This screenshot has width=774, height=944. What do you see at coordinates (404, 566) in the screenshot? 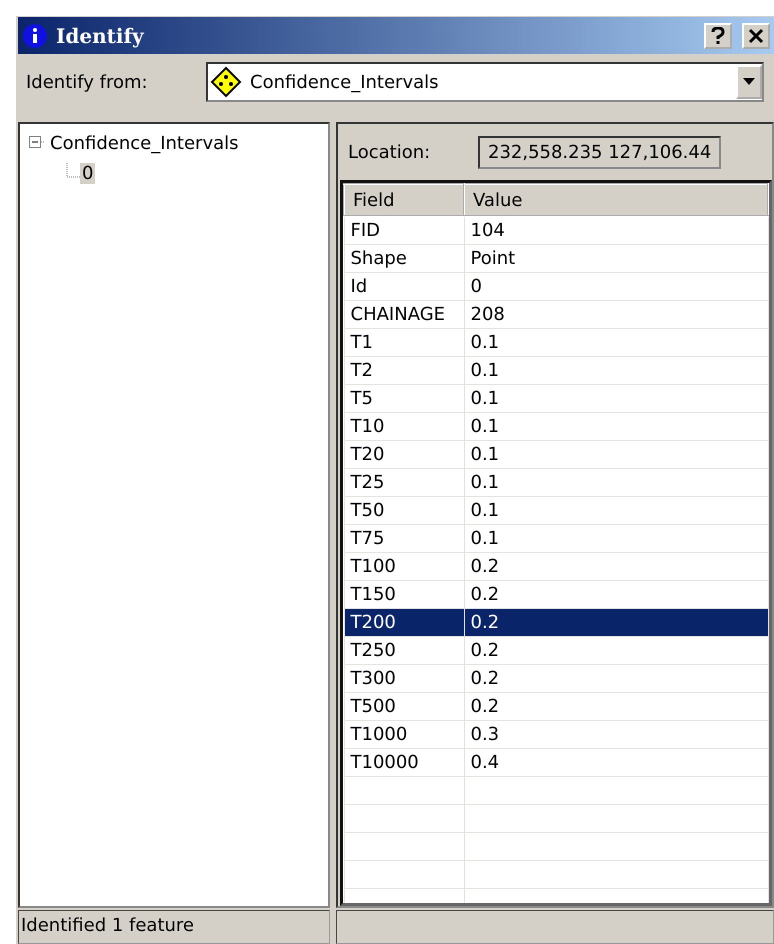
I see `table-cell: T100` at bounding box center [404, 566].